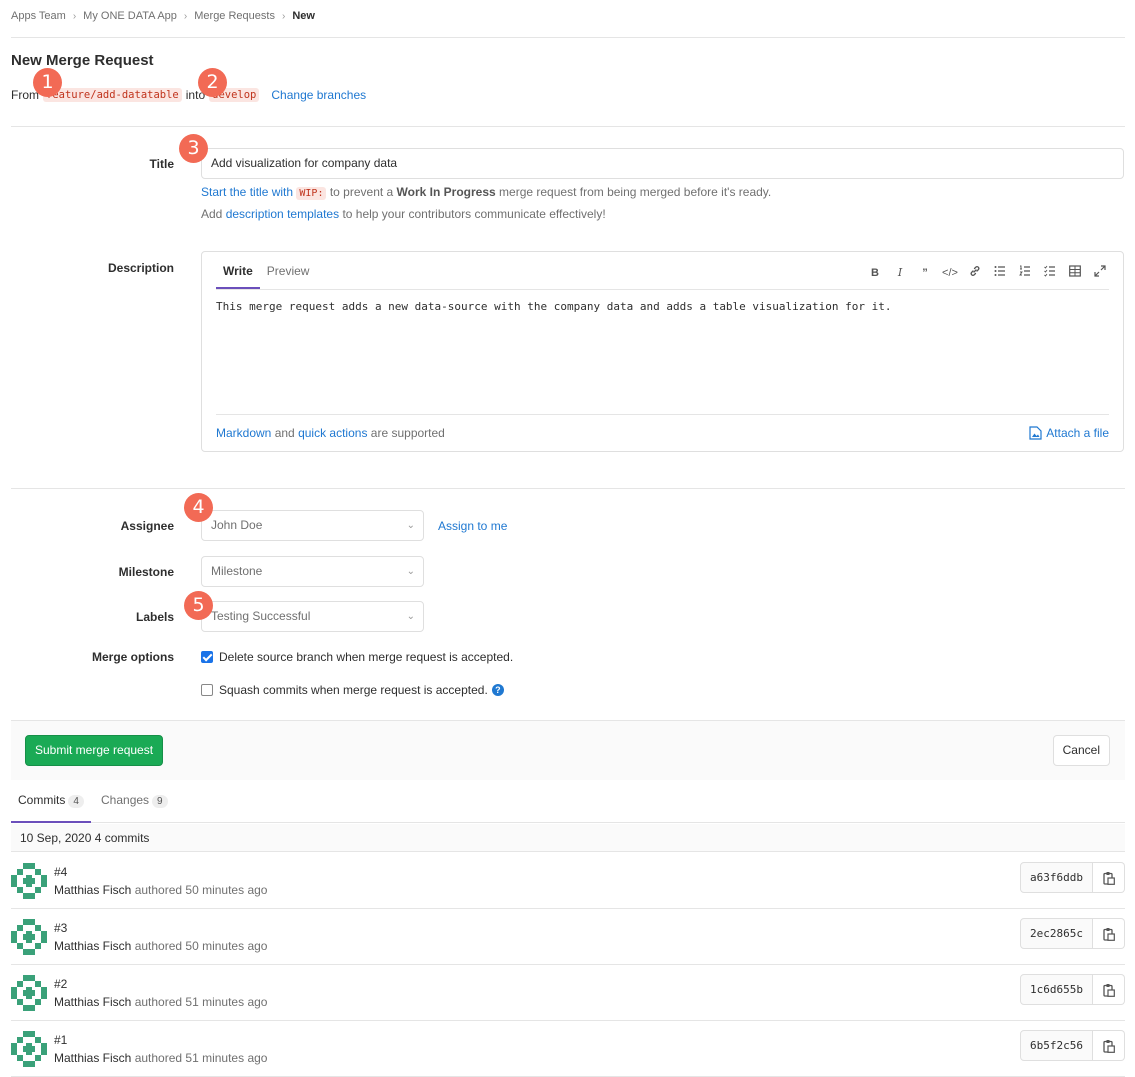  Describe the element at coordinates (282, 214) in the screenshot. I see `description-templates-link: description templates` at that location.